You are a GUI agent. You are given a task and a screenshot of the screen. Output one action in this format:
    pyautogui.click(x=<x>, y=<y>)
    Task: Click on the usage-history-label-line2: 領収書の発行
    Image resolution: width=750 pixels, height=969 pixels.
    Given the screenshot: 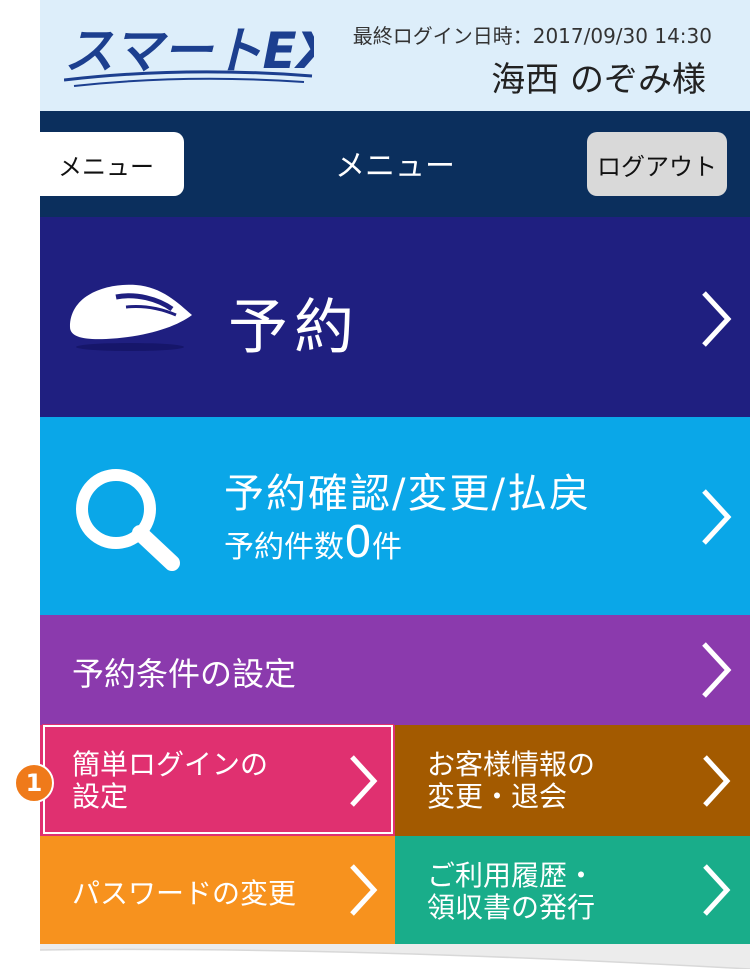 What is the action you would take?
    pyautogui.click(x=511, y=907)
    